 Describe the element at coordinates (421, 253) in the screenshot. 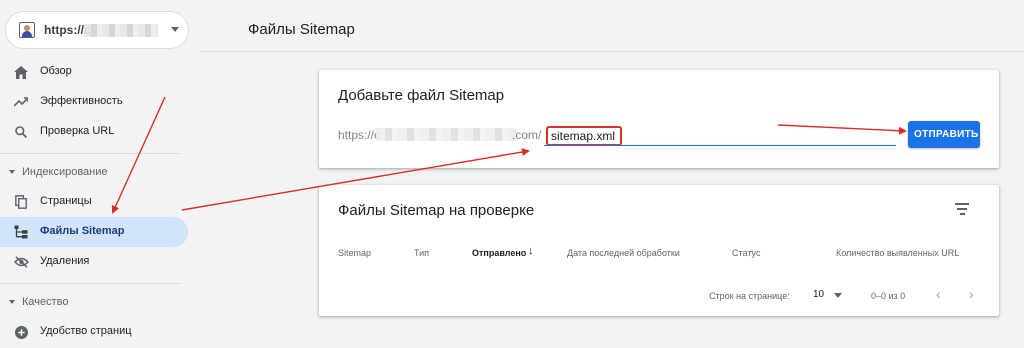

I see `column-header-type: Тип` at that location.